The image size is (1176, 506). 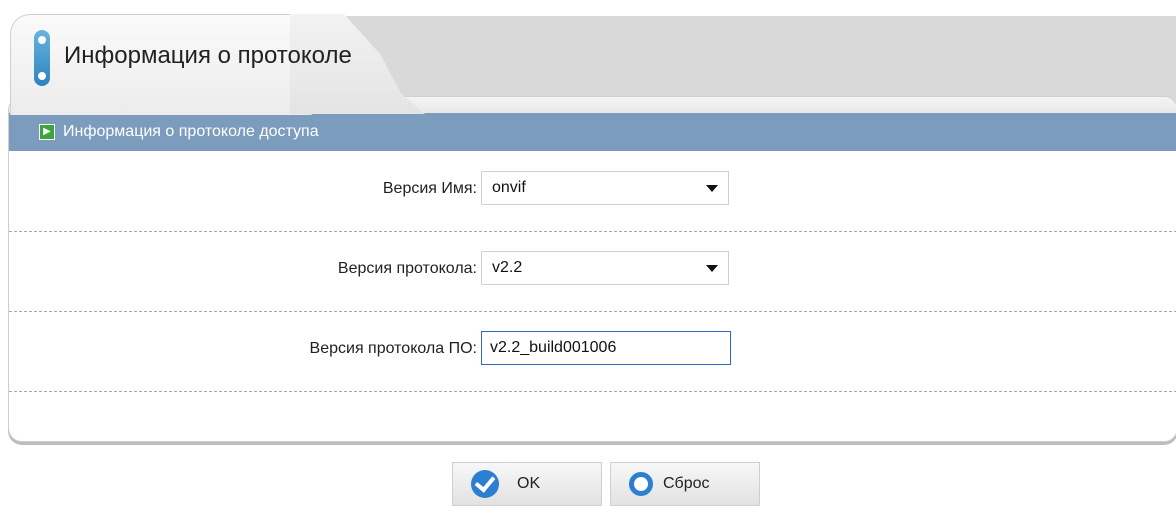 What do you see at coordinates (606, 348) in the screenshot?
I see `software-version-field` at bounding box center [606, 348].